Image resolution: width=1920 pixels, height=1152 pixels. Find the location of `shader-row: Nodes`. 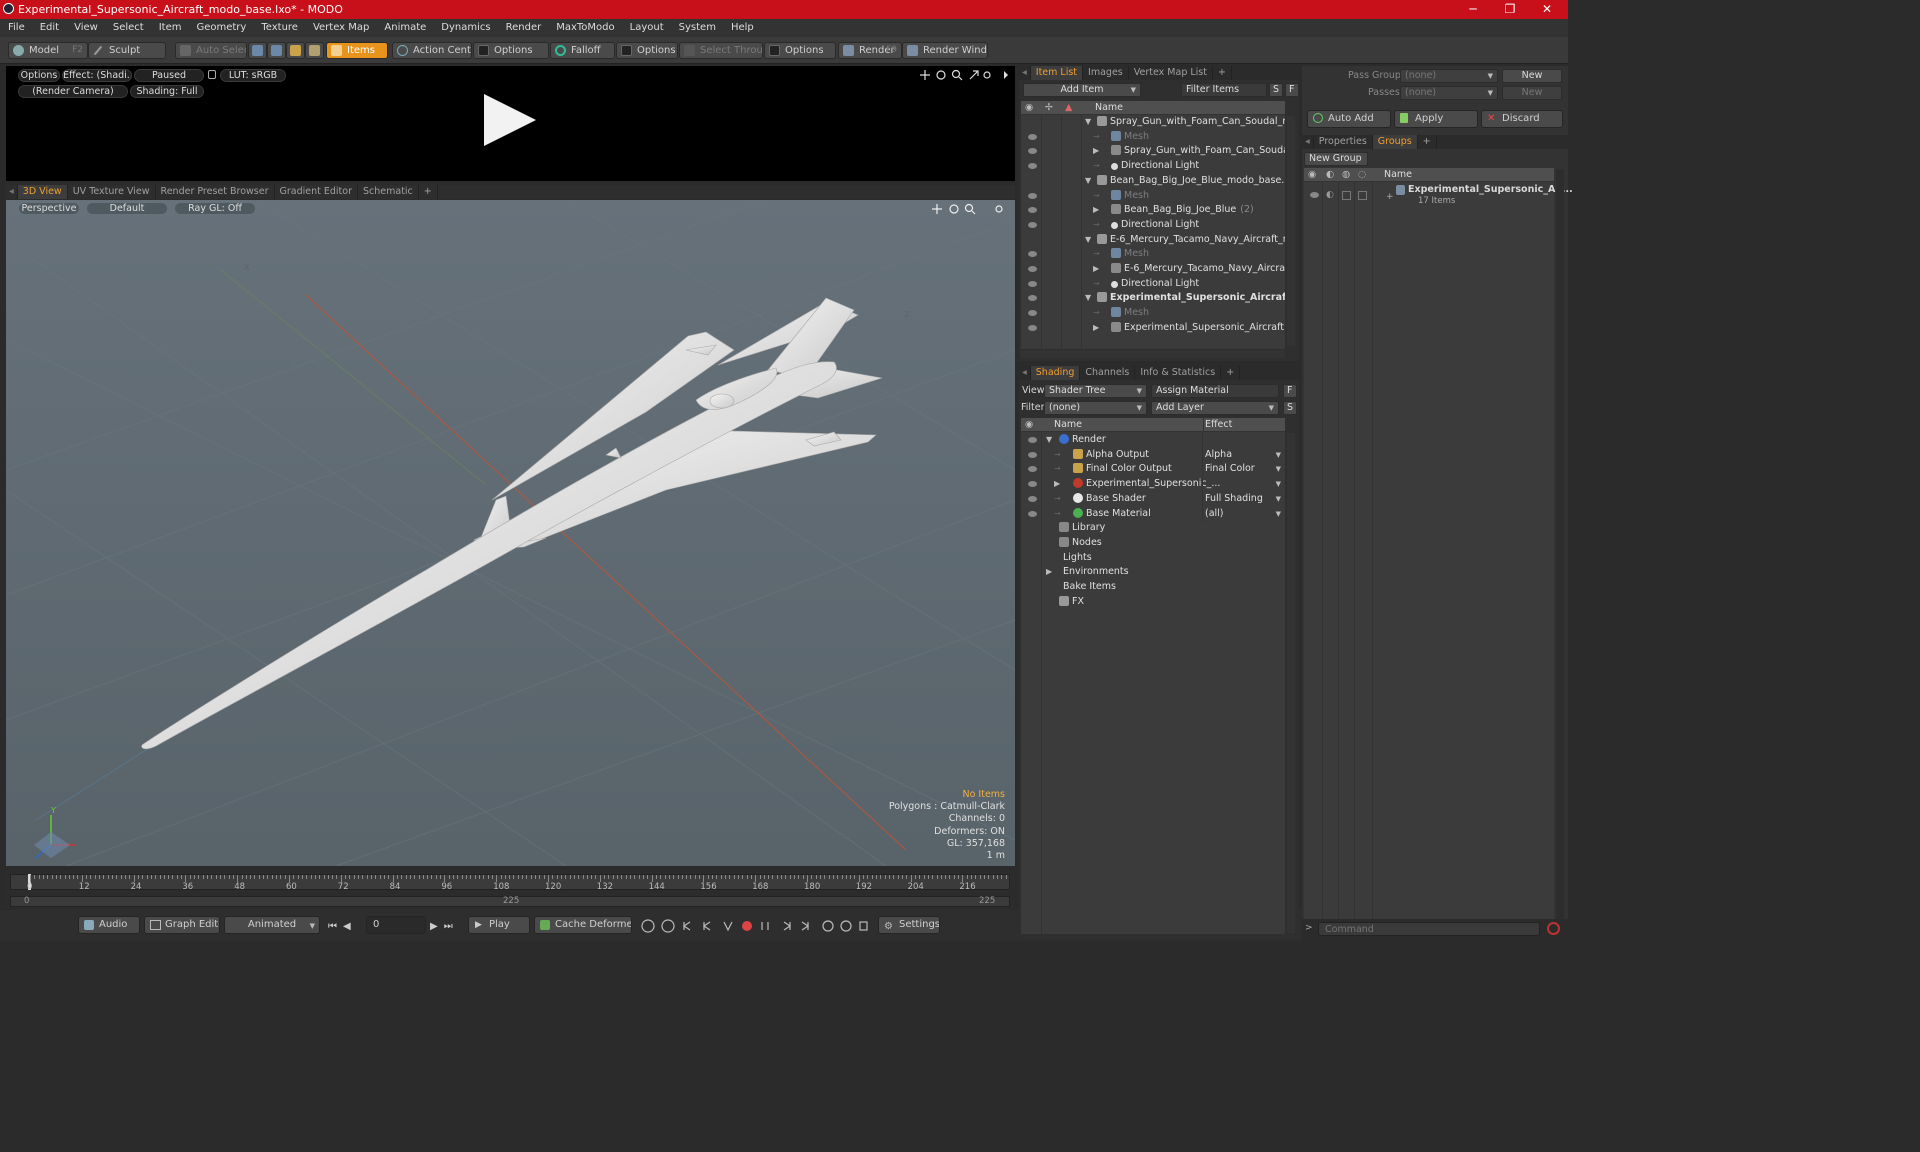

shader-row: Nodes is located at coordinates (1153, 543).